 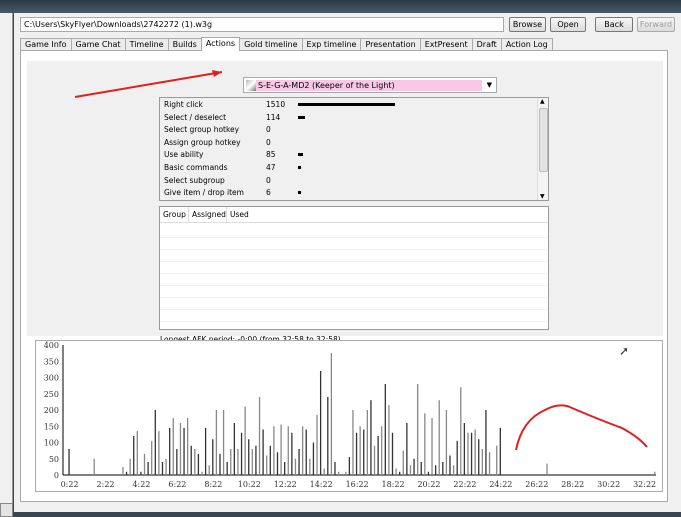 What do you see at coordinates (220, 44) in the screenshot?
I see `tab-actions: Actions` at bounding box center [220, 44].